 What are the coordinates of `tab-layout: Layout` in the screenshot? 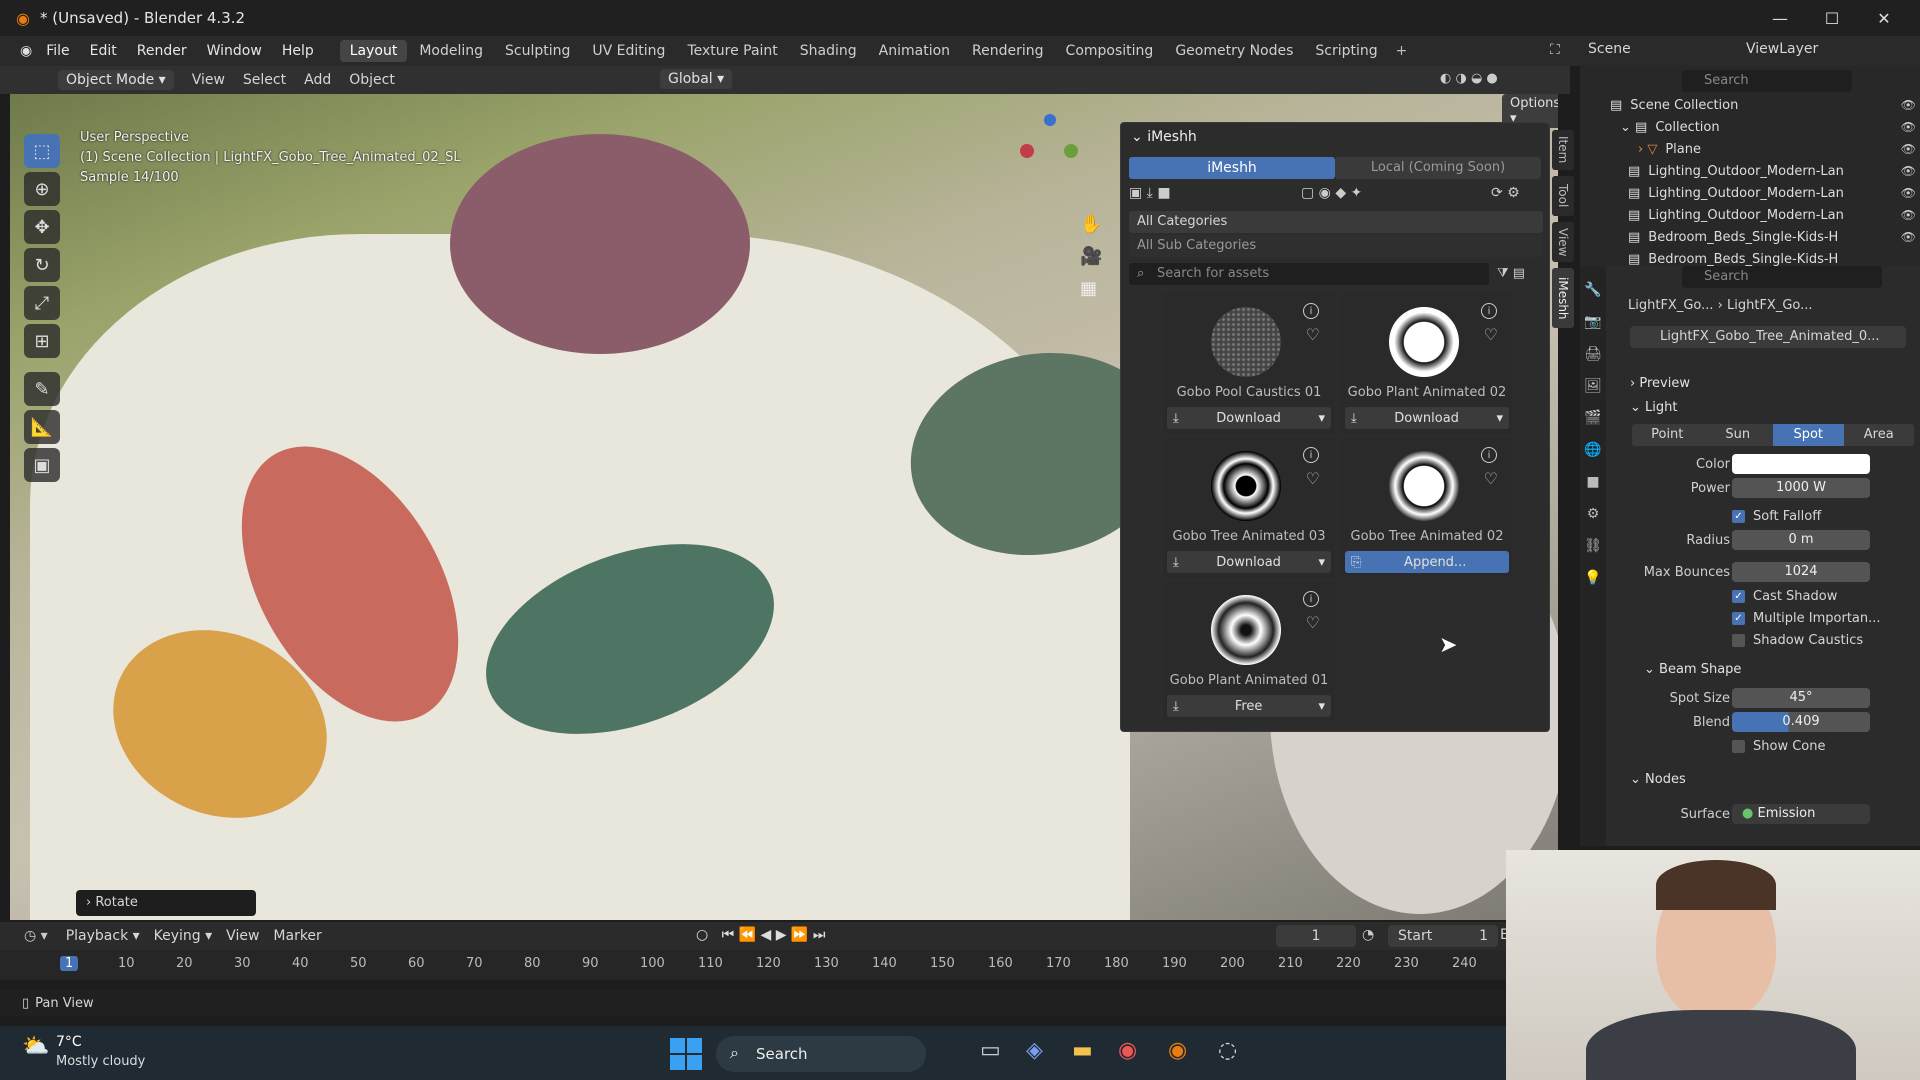 It's located at (373, 51).